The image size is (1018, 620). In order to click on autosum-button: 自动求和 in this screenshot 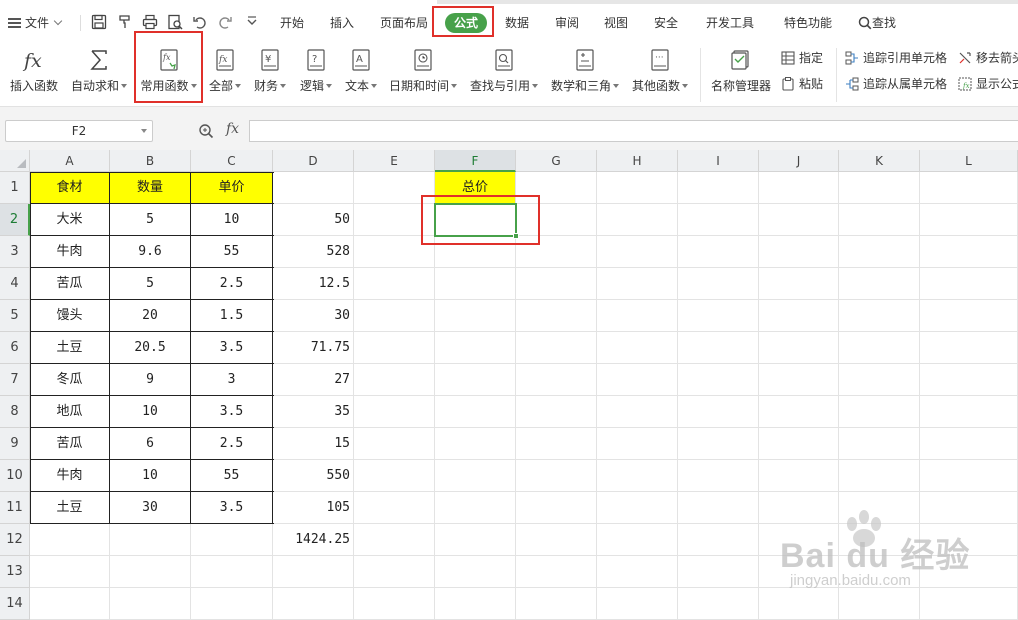, I will do `click(99, 74)`.